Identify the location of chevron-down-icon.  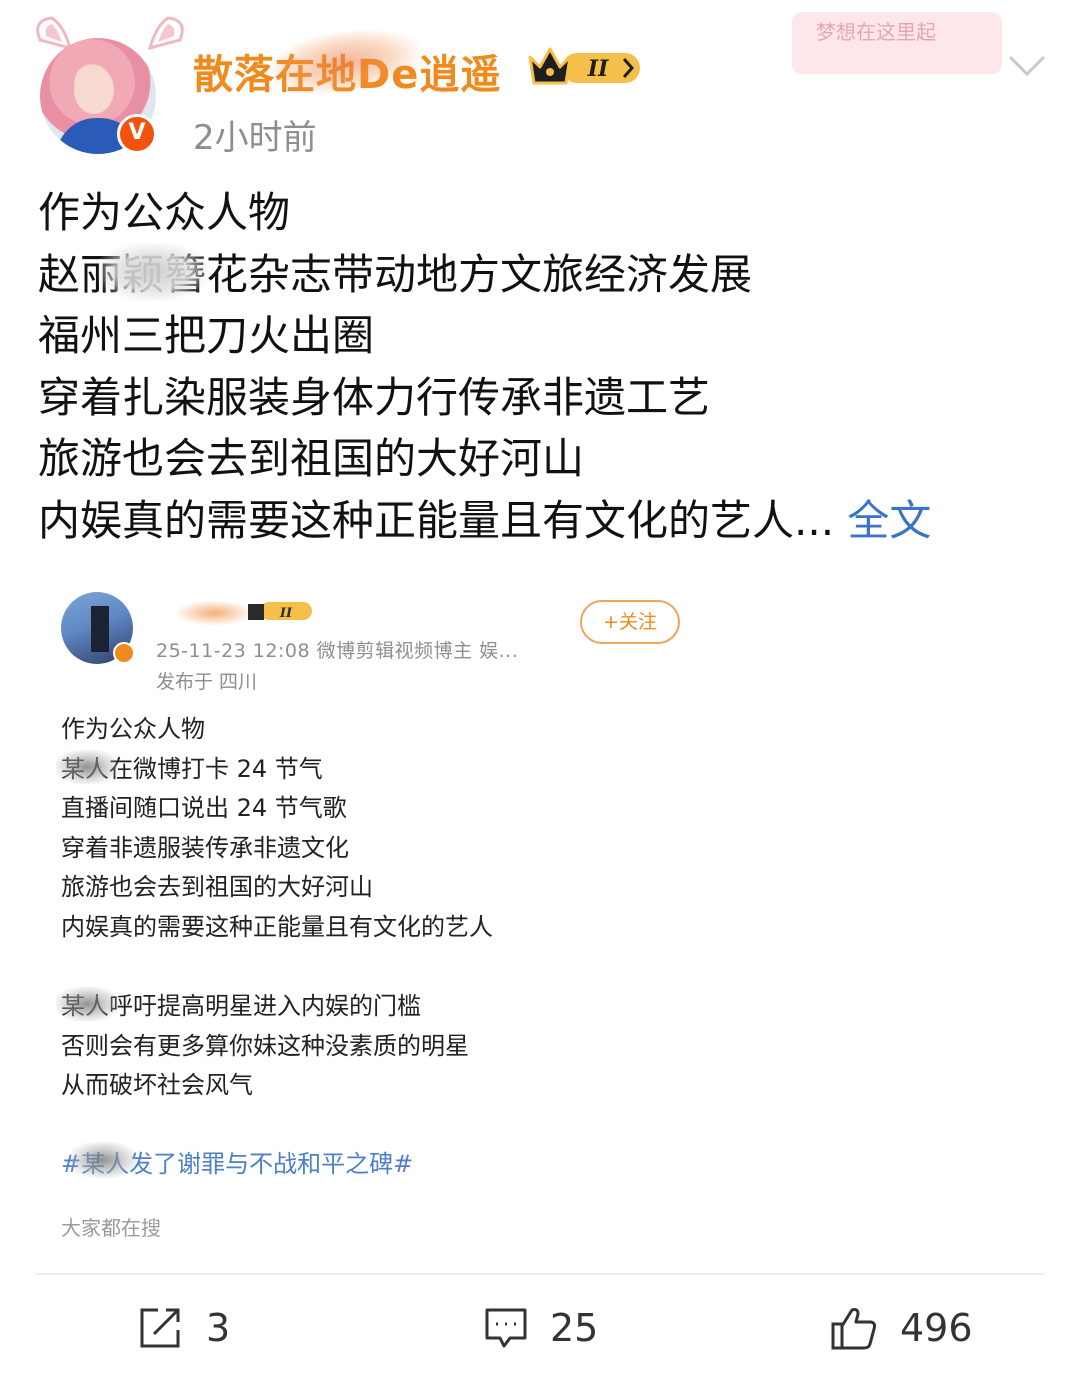
(1027, 66).